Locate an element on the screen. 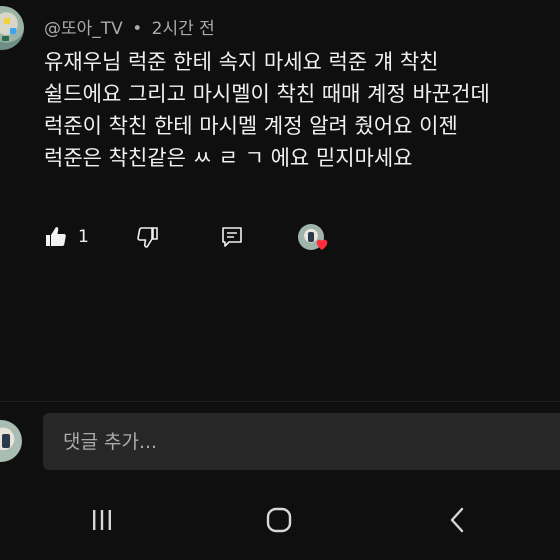 The height and width of the screenshot is (560, 560). like-count: 1 is located at coordinates (83, 237).